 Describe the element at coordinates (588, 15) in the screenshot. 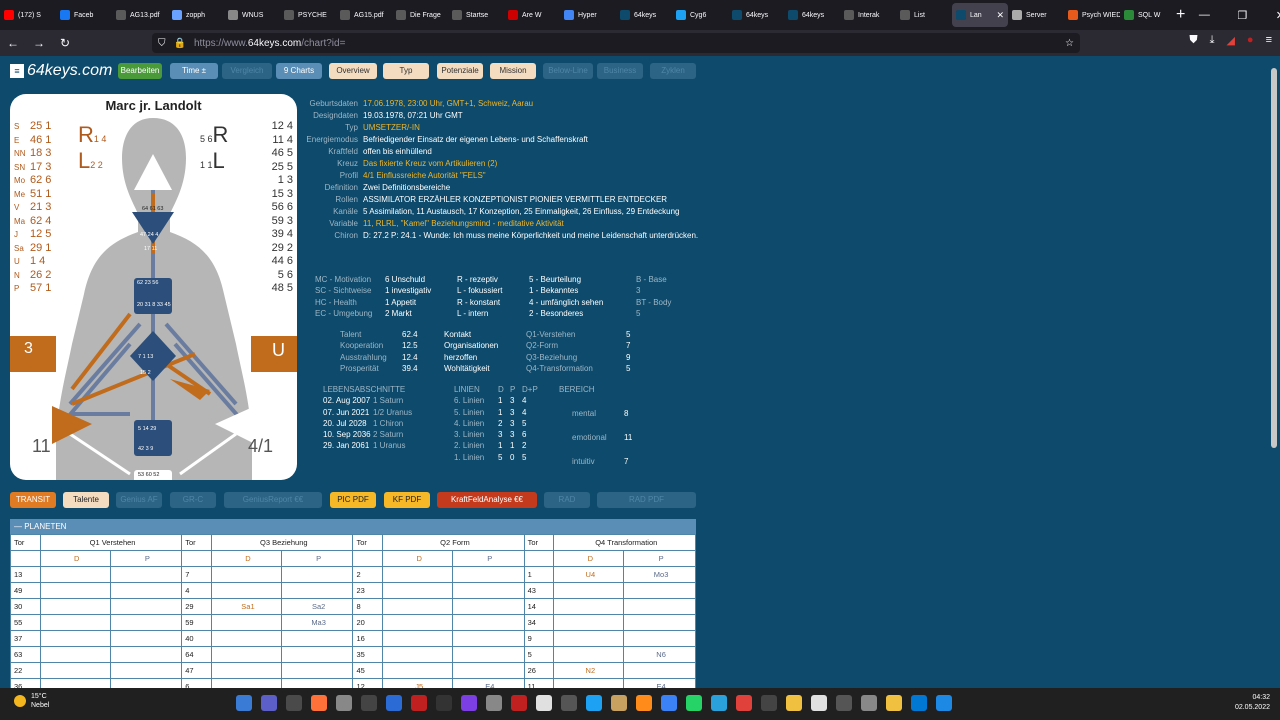

I see `browser-tab: Hyper` at that location.